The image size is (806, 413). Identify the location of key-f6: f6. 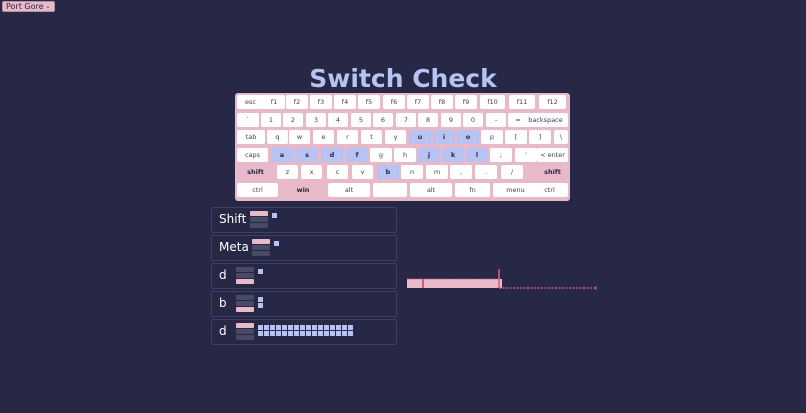
(394, 102).